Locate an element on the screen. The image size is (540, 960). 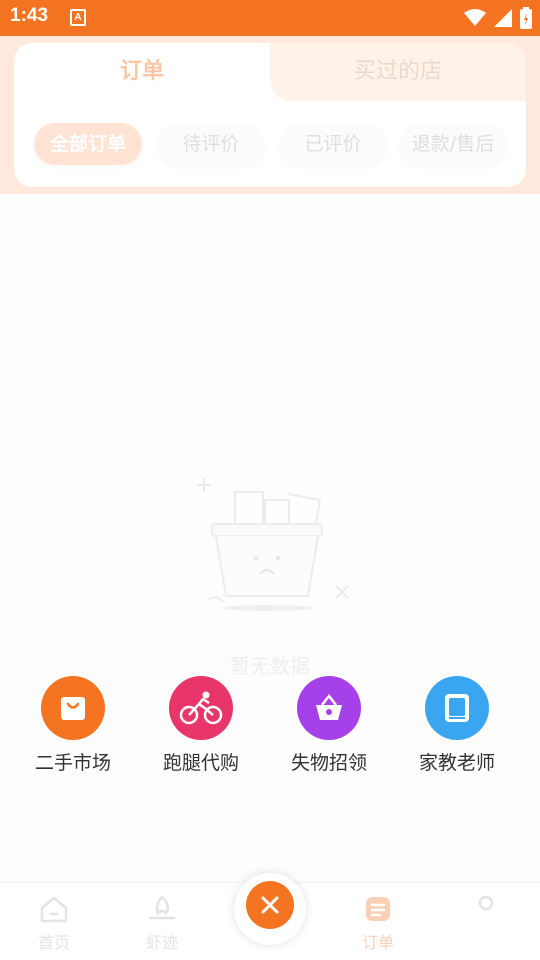
quick-item-lost-found: 失物招领 is located at coordinates (329, 725).